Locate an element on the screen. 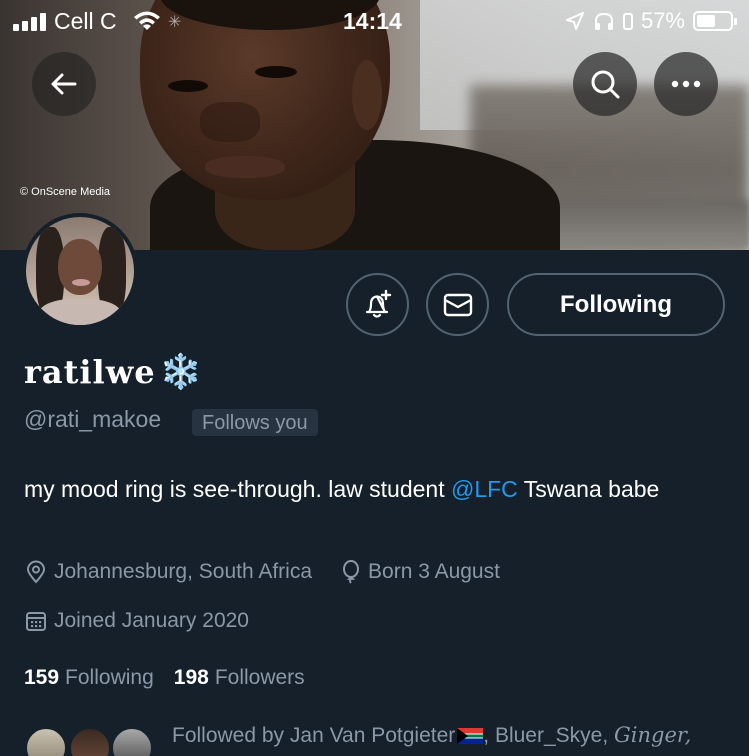 This screenshot has width=749, height=756. envelope-icon is located at coordinates (457, 304).